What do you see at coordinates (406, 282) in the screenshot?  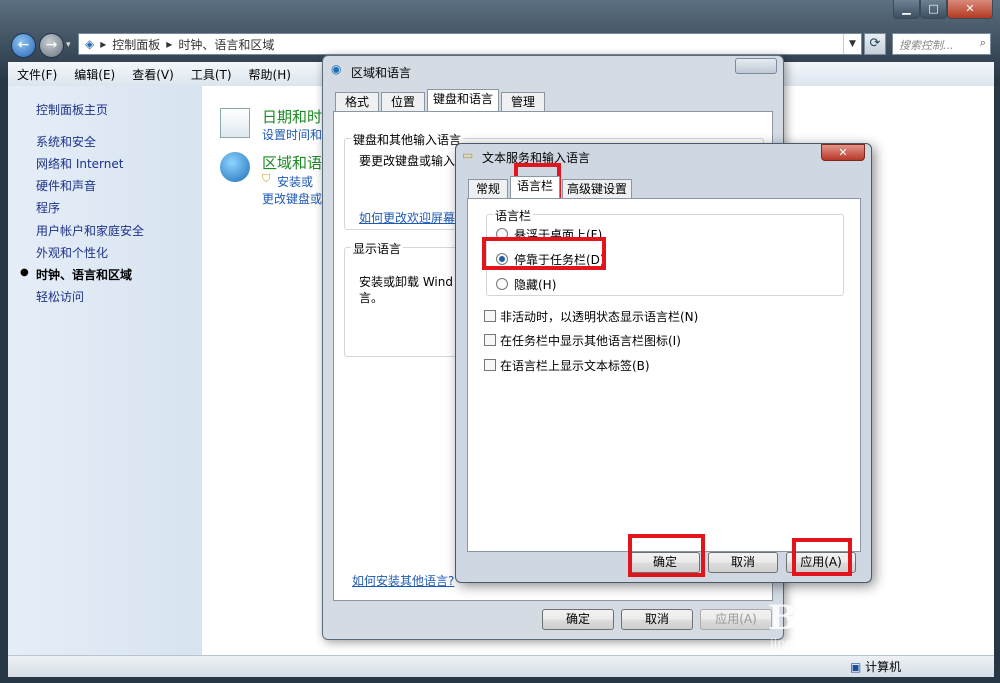 I see `display-text-1: 安装或卸载 Wind` at bounding box center [406, 282].